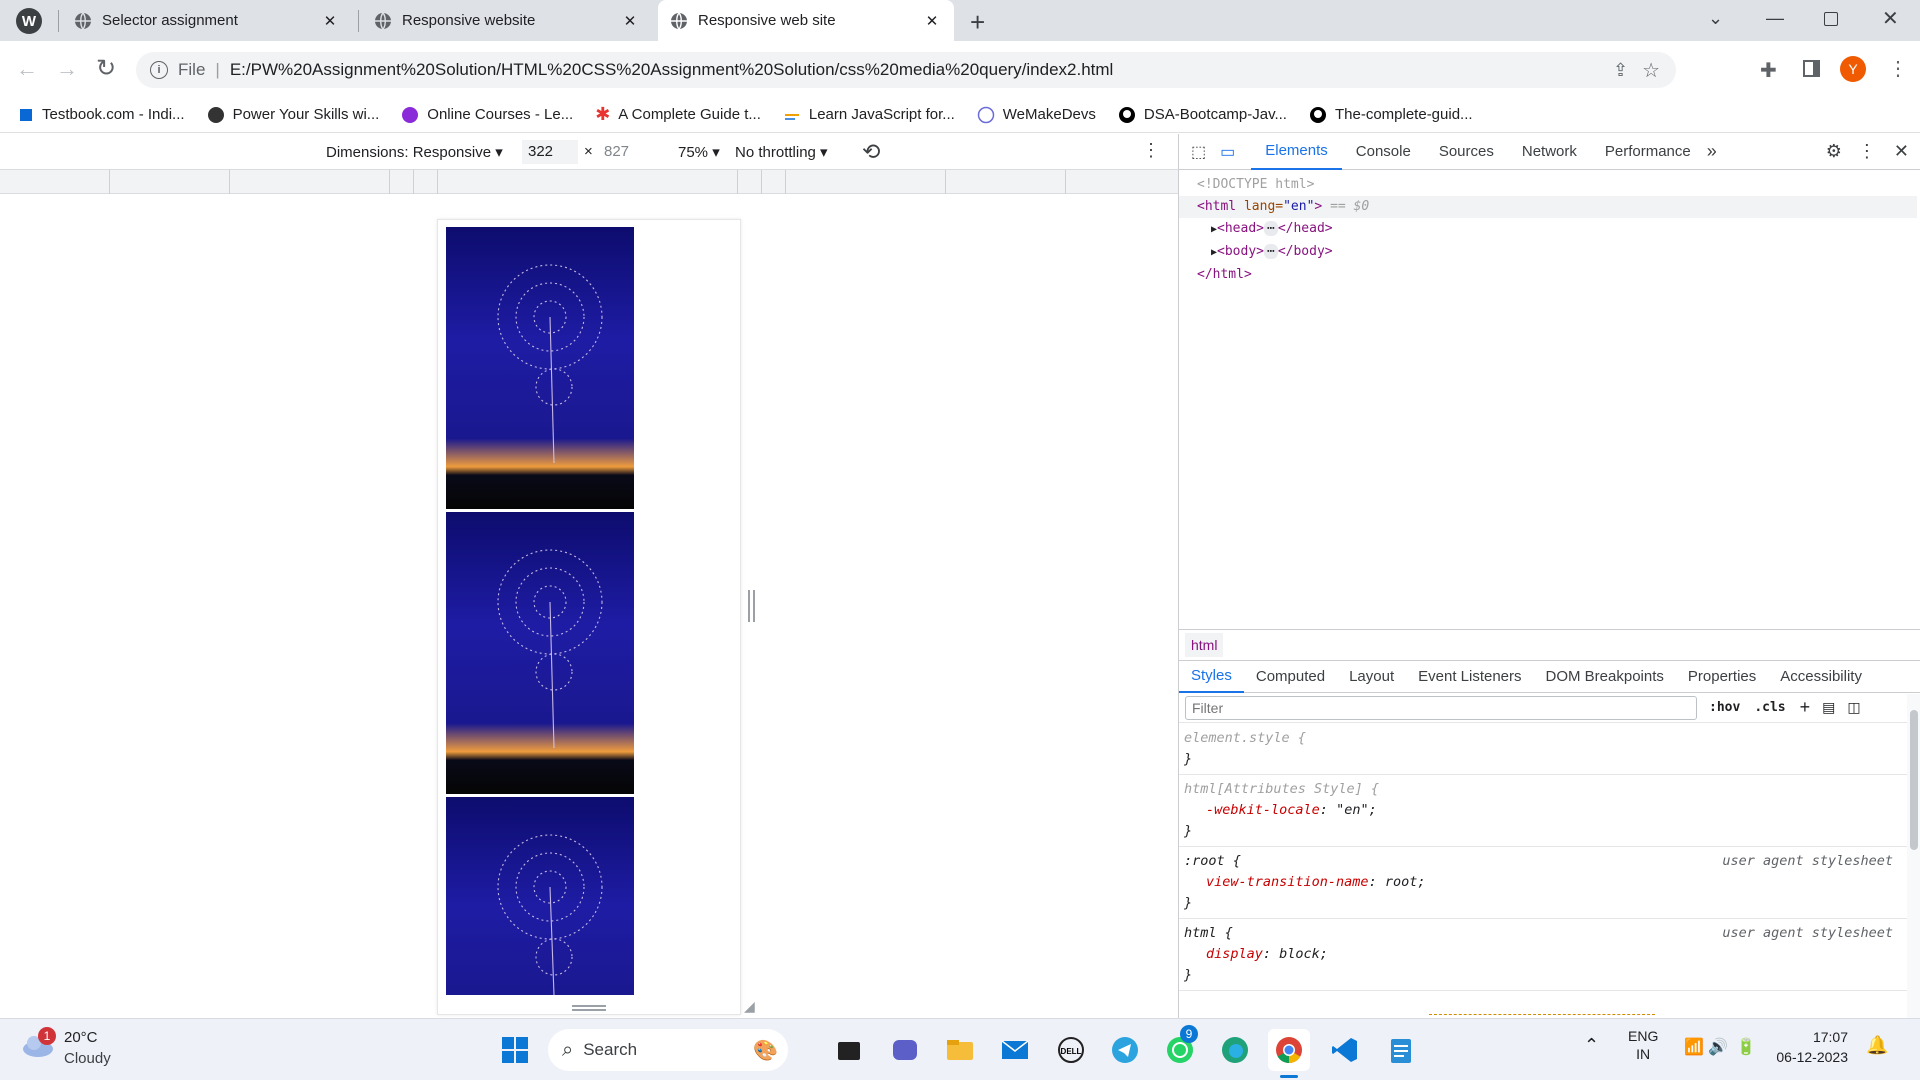 The width and height of the screenshot is (1920, 1080). Describe the element at coordinates (589, 182) in the screenshot. I see `media-query-bar` at that location.